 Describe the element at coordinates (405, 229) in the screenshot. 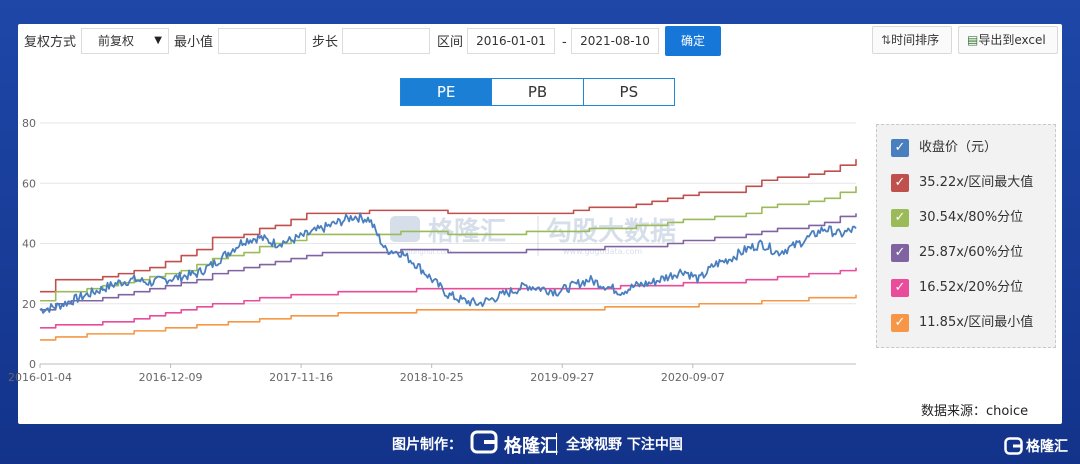

I see `watermark-logo-icon` at that location.